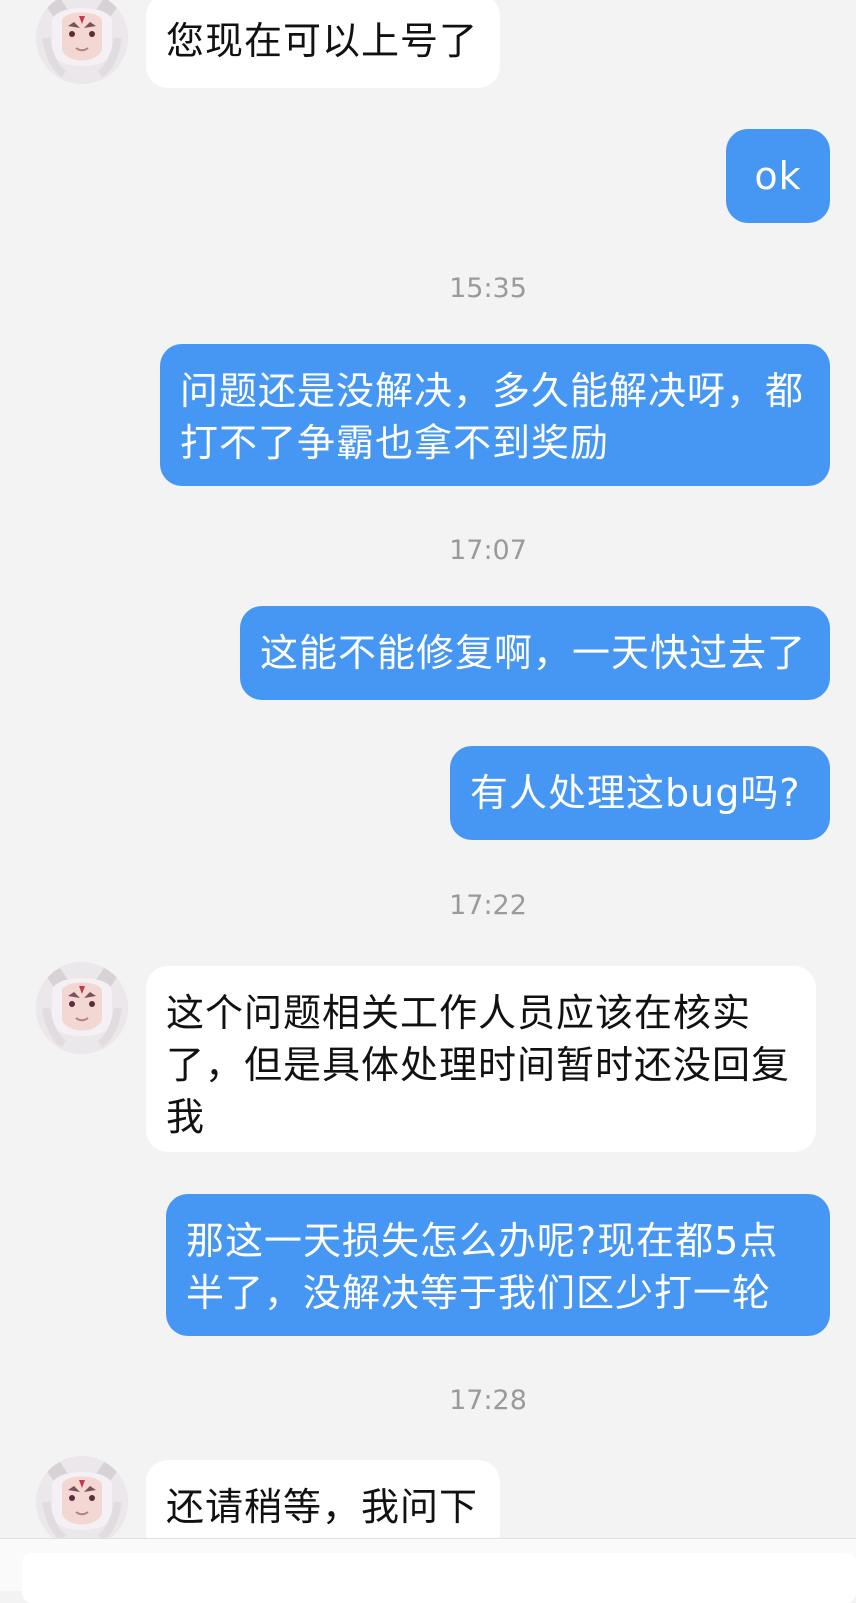  I want to click on input-bar, so click(428, 1570).